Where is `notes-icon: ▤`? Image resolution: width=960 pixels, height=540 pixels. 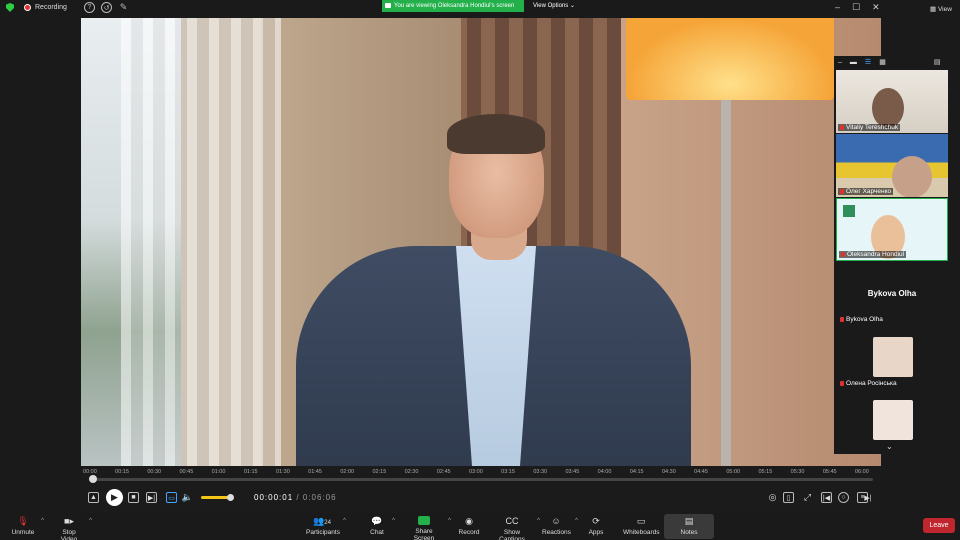 notes-icon: ▤ is located at coordinates (689, 521).